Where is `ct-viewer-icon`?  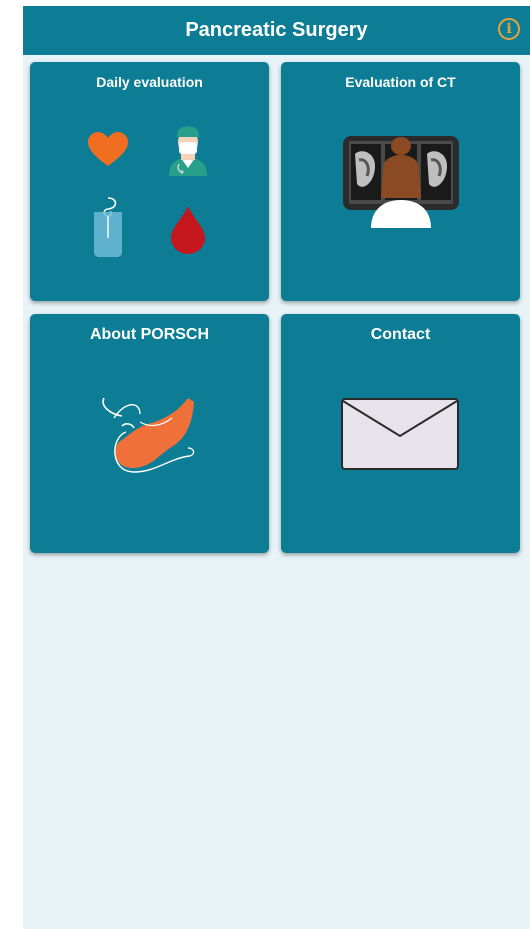 ct-viewer-icon is located at coordinates (401, 182).